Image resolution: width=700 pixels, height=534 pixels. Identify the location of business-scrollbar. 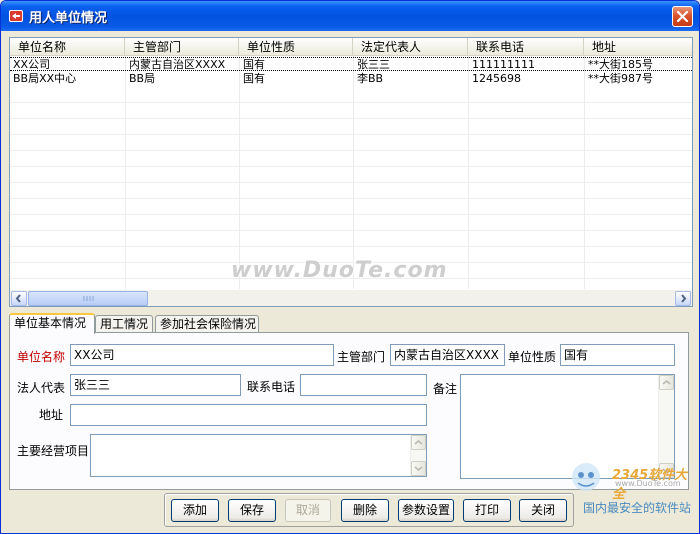
(418, 455).